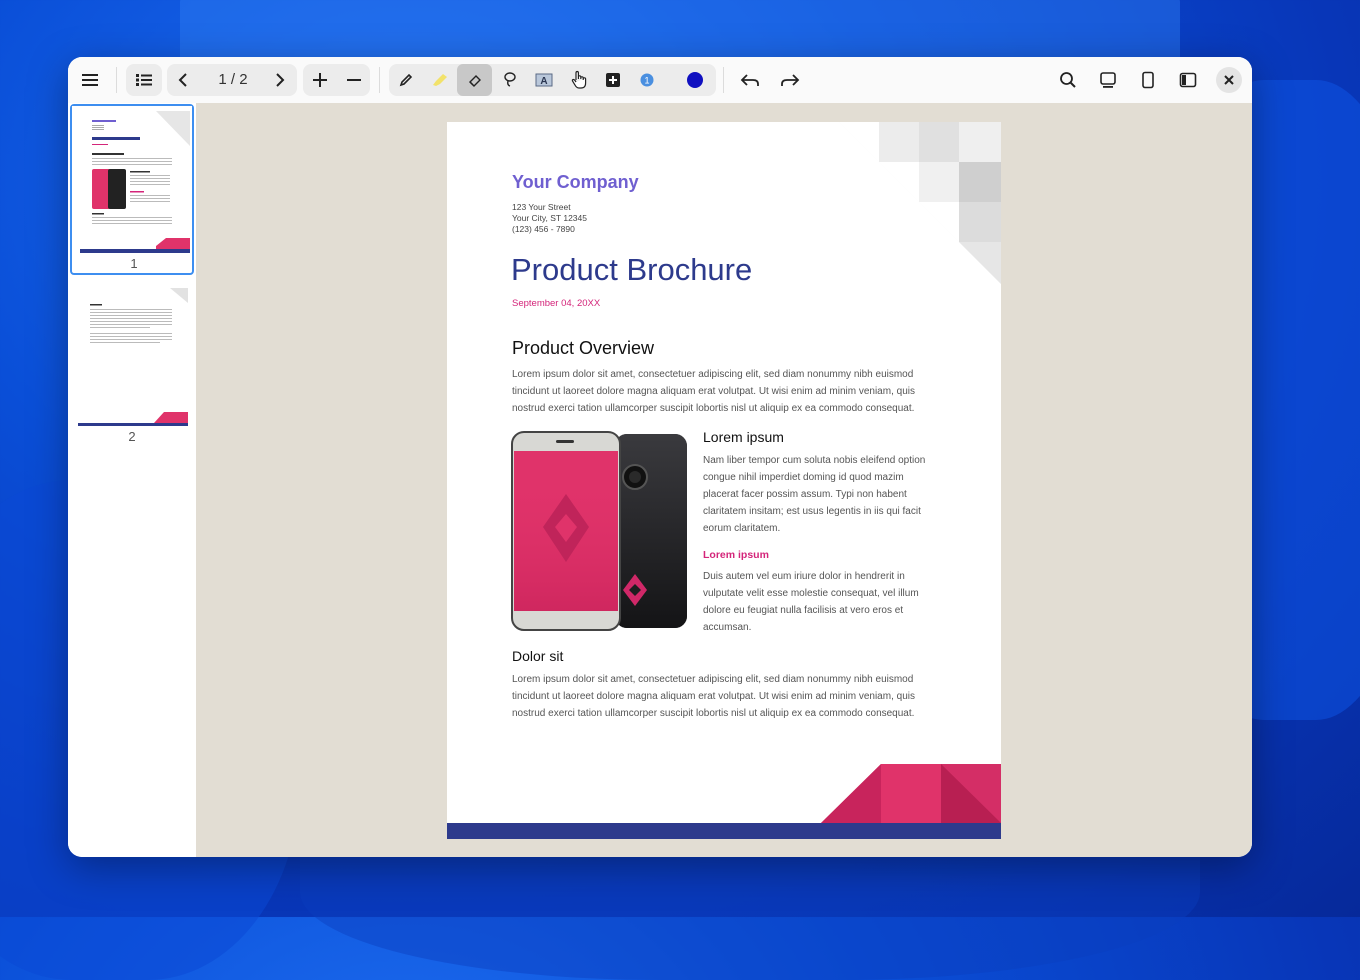  What do you see at coordinates (543, 229) in the screenshot?
I see `address-line: (123) 456 - 7890` at bounding box center [543, 229].